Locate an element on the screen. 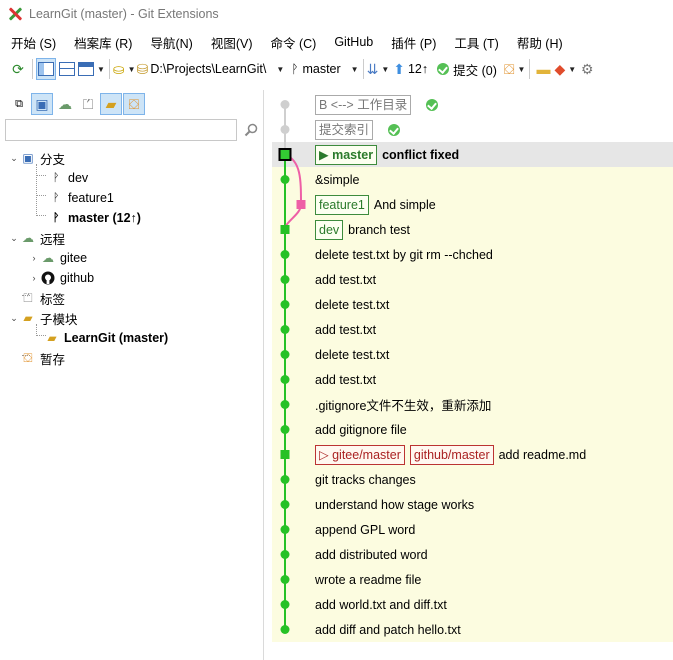 Image resolution: width=673 pixels, height=660 pixels. commit-row: understand how stage works is located at coordinates (472, 504).